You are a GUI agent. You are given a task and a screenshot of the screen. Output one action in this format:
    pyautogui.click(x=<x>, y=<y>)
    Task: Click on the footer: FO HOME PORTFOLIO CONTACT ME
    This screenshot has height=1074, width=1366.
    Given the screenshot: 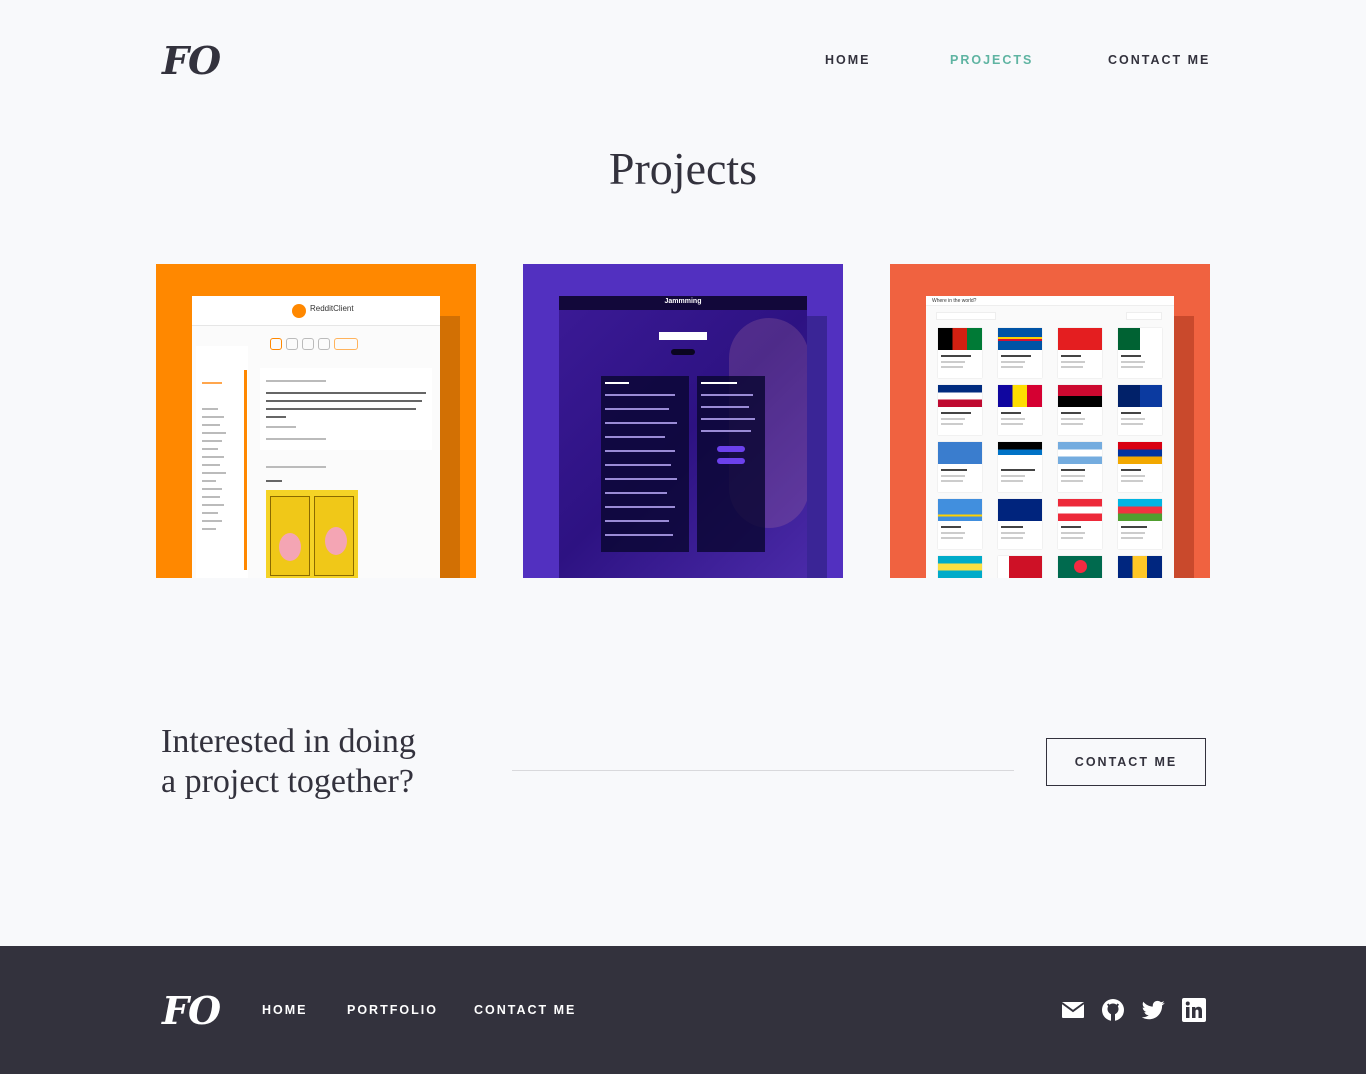 What is the action you would take?
    pyautogui.click(x=683, y=1010)
    